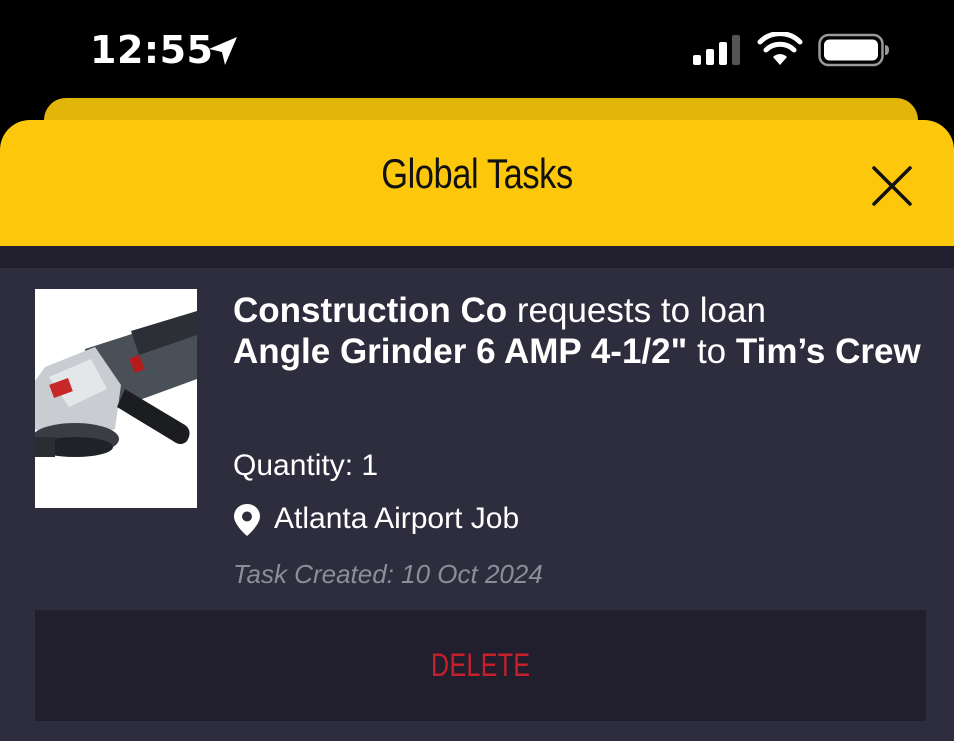  I want to click on delete-button: DELETE, so click(480, 665).